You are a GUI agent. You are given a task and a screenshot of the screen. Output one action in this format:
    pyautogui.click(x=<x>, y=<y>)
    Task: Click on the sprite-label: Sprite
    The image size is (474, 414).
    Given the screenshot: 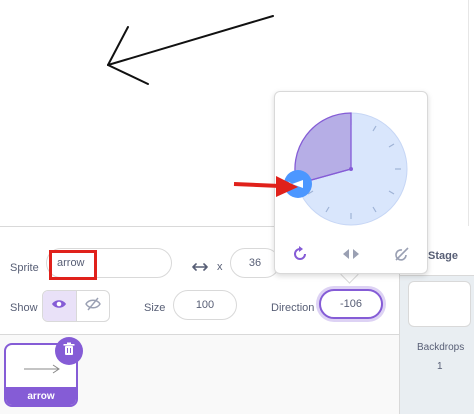 What is the action you would take?
    pyautogui.click(x=24, y=268)
    